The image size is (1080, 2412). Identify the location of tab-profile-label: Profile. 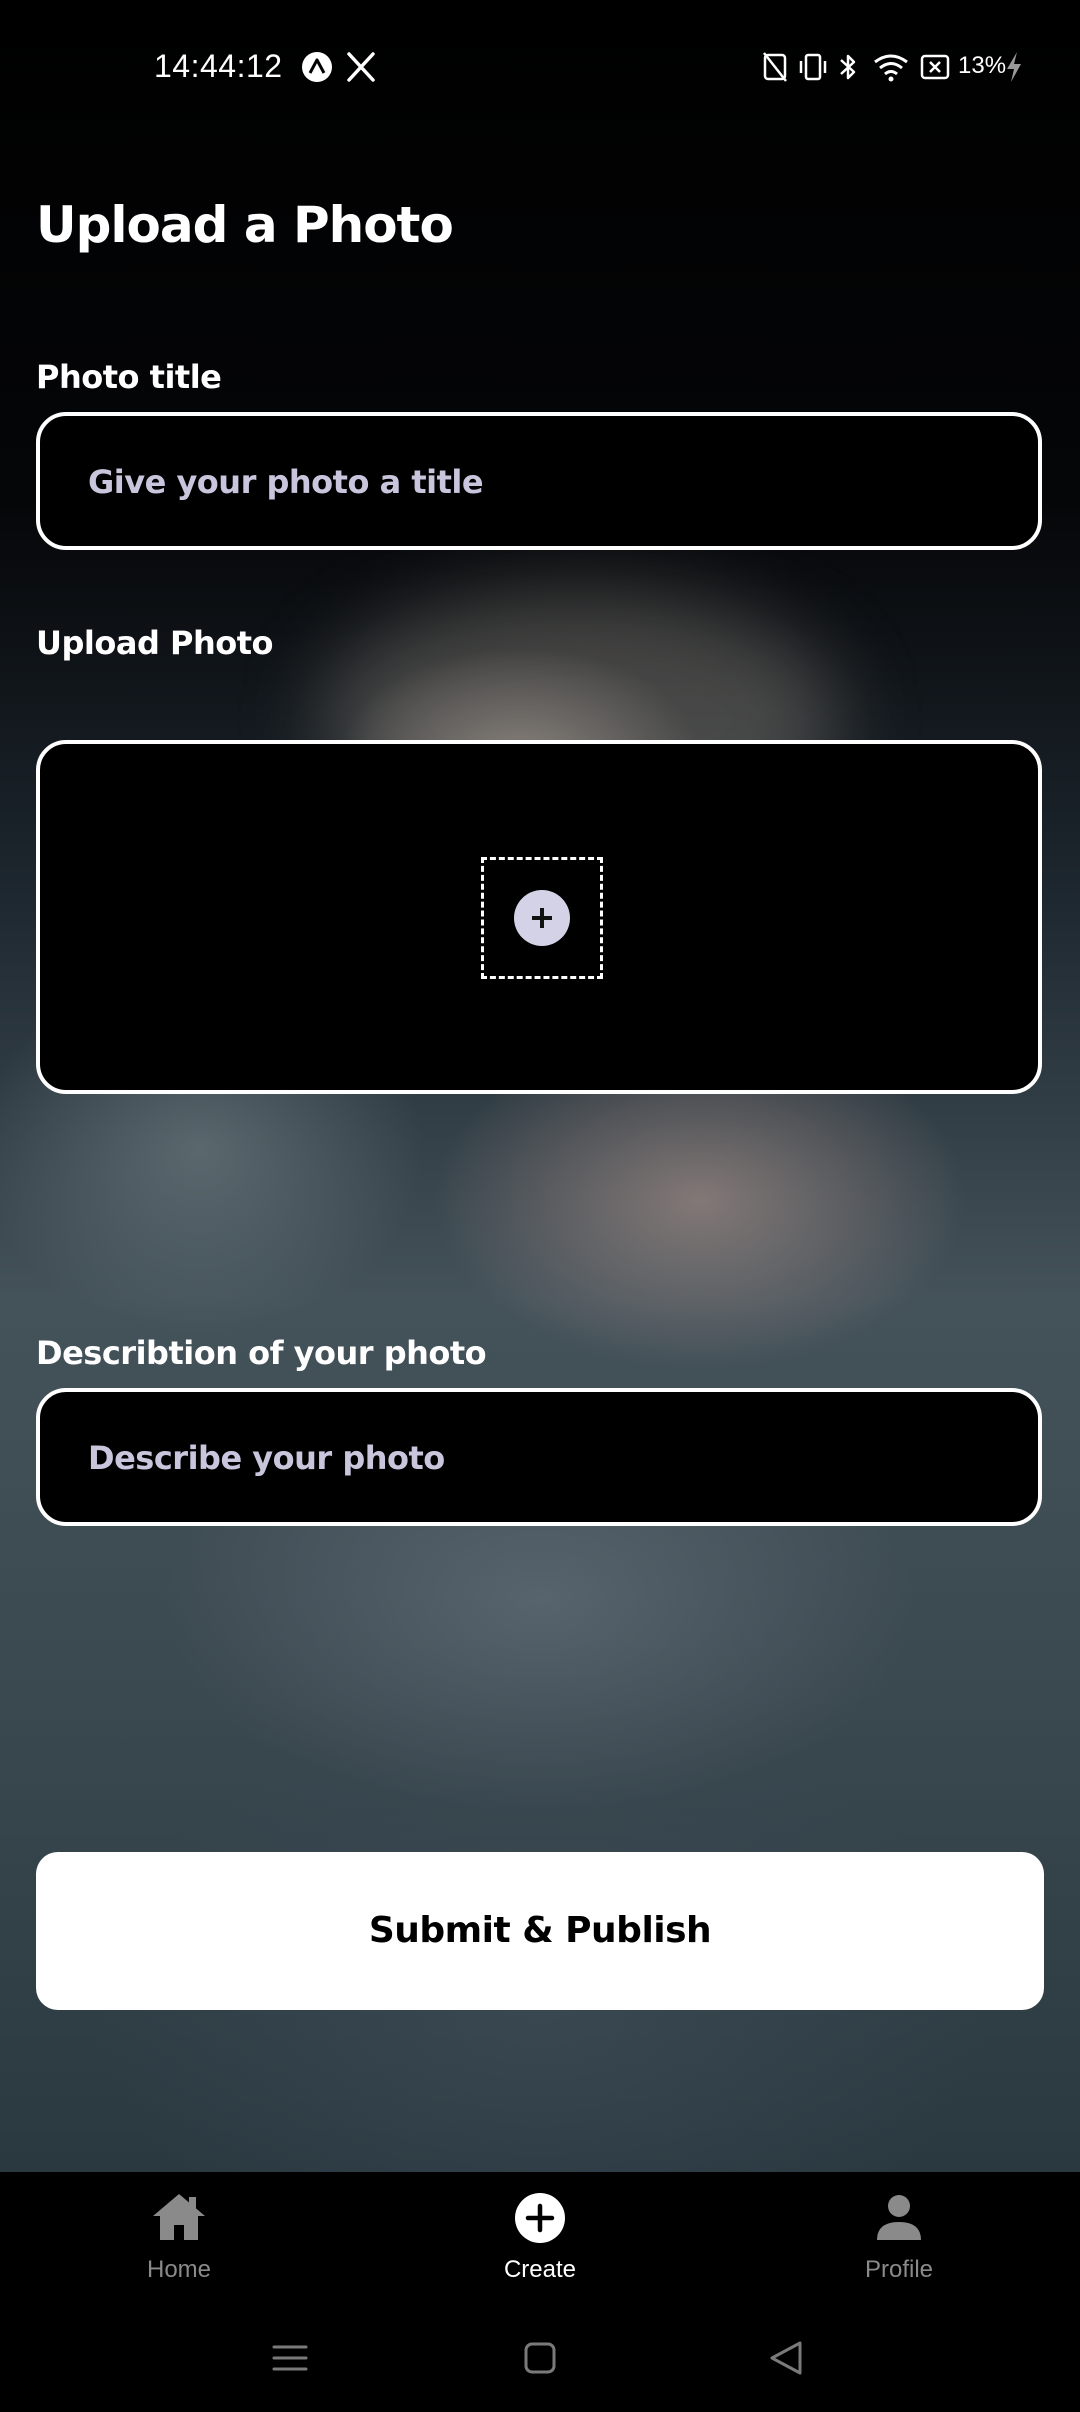
(899, 2269).